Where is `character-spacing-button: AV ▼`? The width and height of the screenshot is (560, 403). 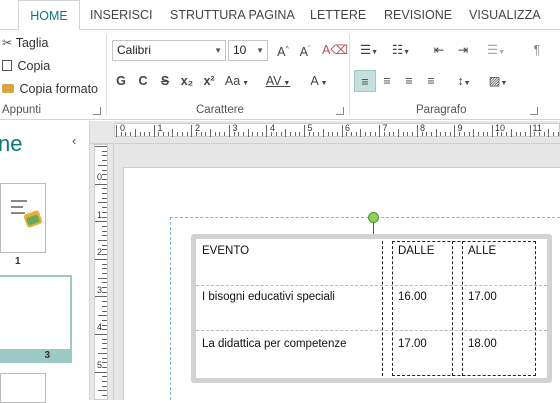
character-spacing-button: AV ▼ is located at coordinates (278, 81).